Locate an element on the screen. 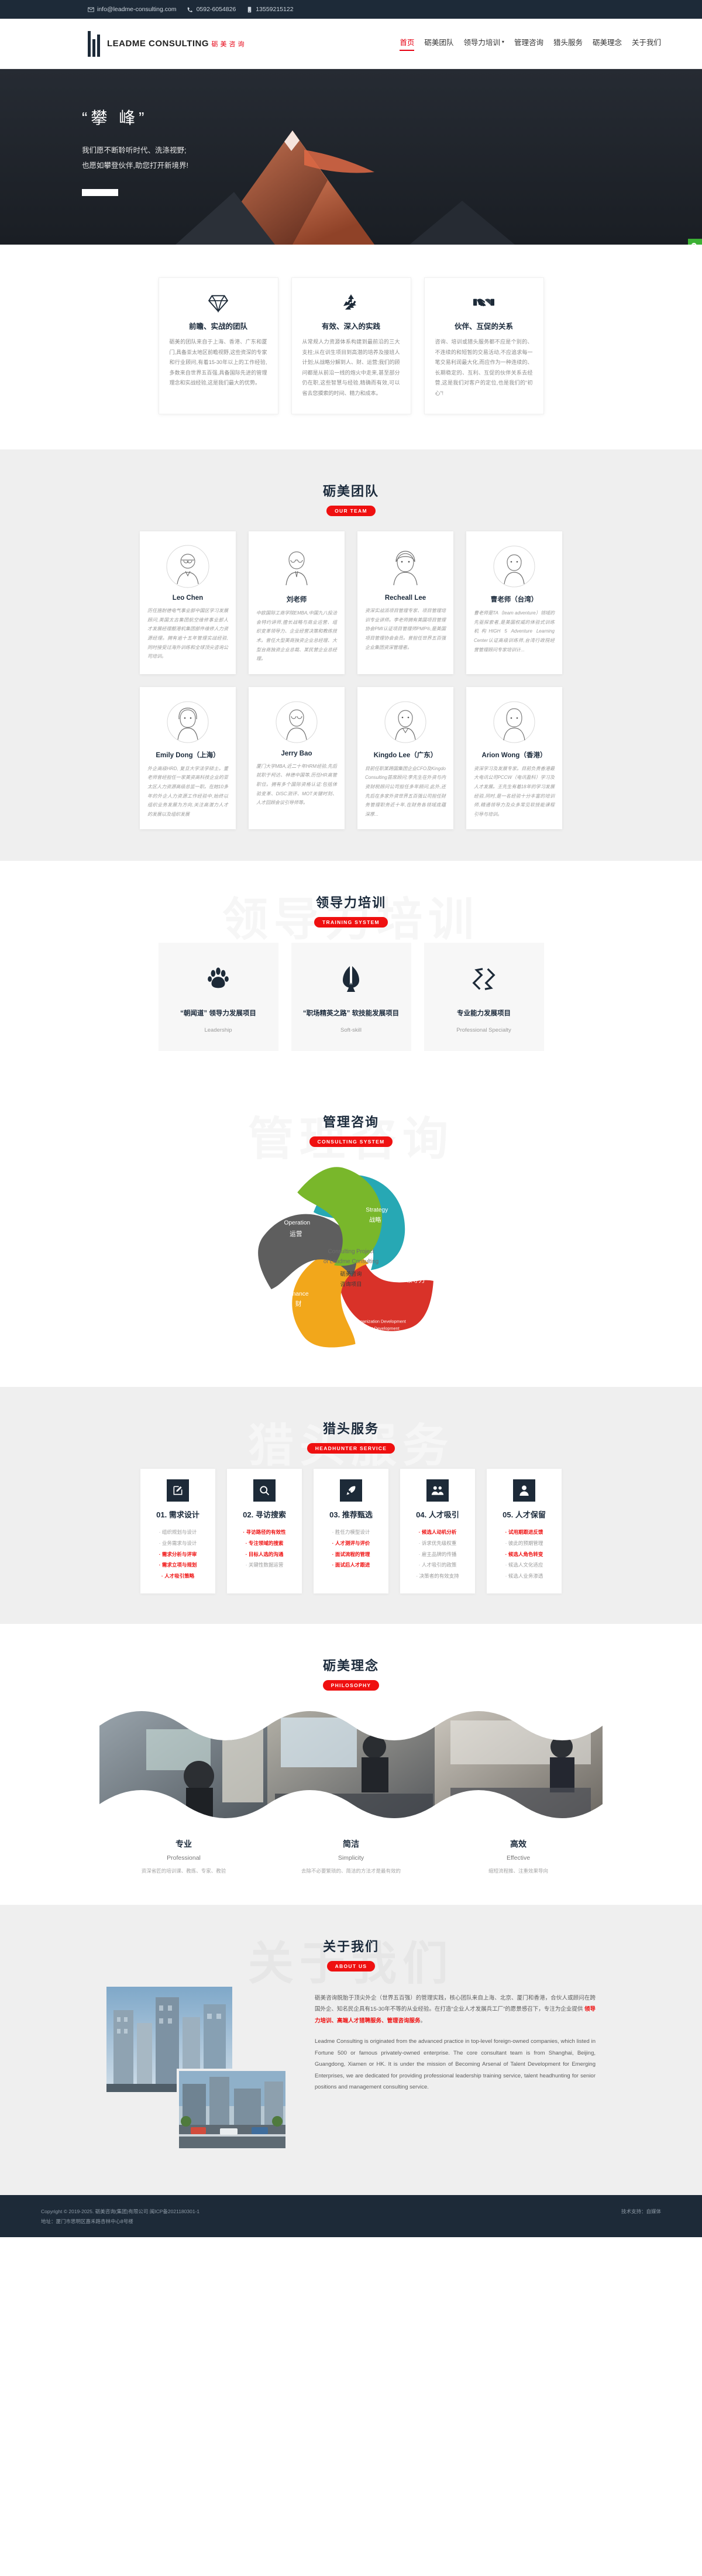 The width and height of the screenshot is (702, 2576). about-photos is located at coordinates (203, 2074).